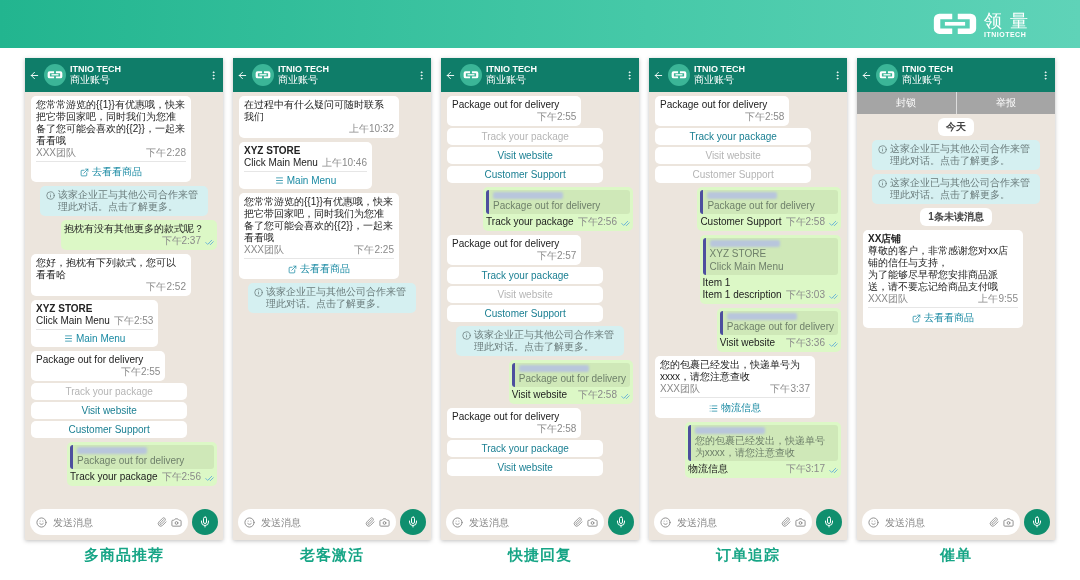 This screenshot has height=580, width=1080. I want to click on menu-icon, so click(279, 180).